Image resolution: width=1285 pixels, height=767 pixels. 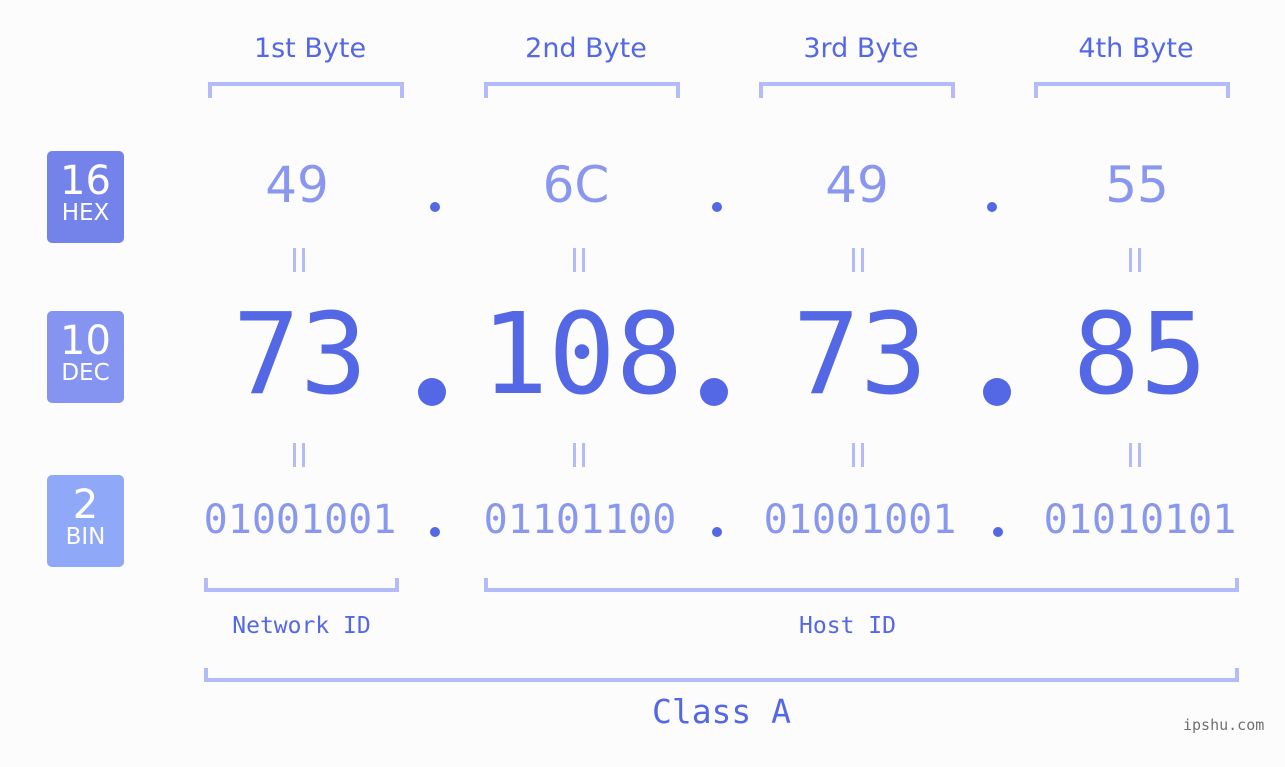 What do you see at coordinates (586, 48) in the screenshot?
I see `byte-label-2: 2nd Byte` at bounding box center [586, 48].